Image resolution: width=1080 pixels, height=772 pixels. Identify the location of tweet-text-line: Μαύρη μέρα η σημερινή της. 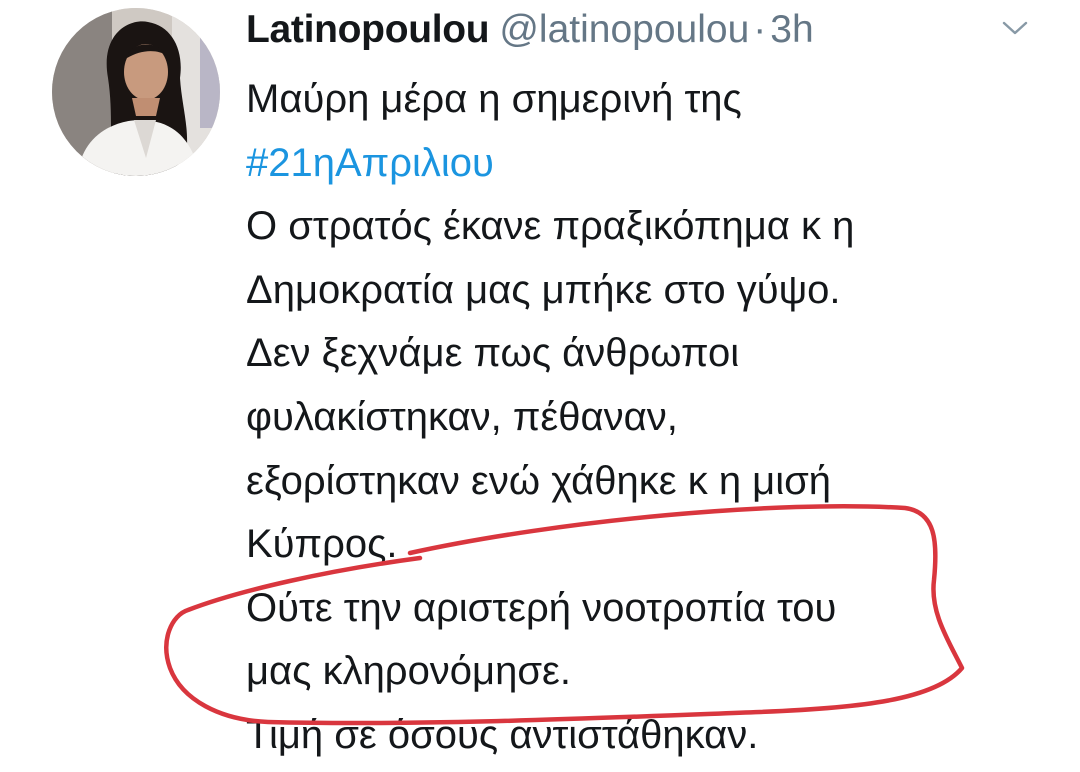
(494, 99).